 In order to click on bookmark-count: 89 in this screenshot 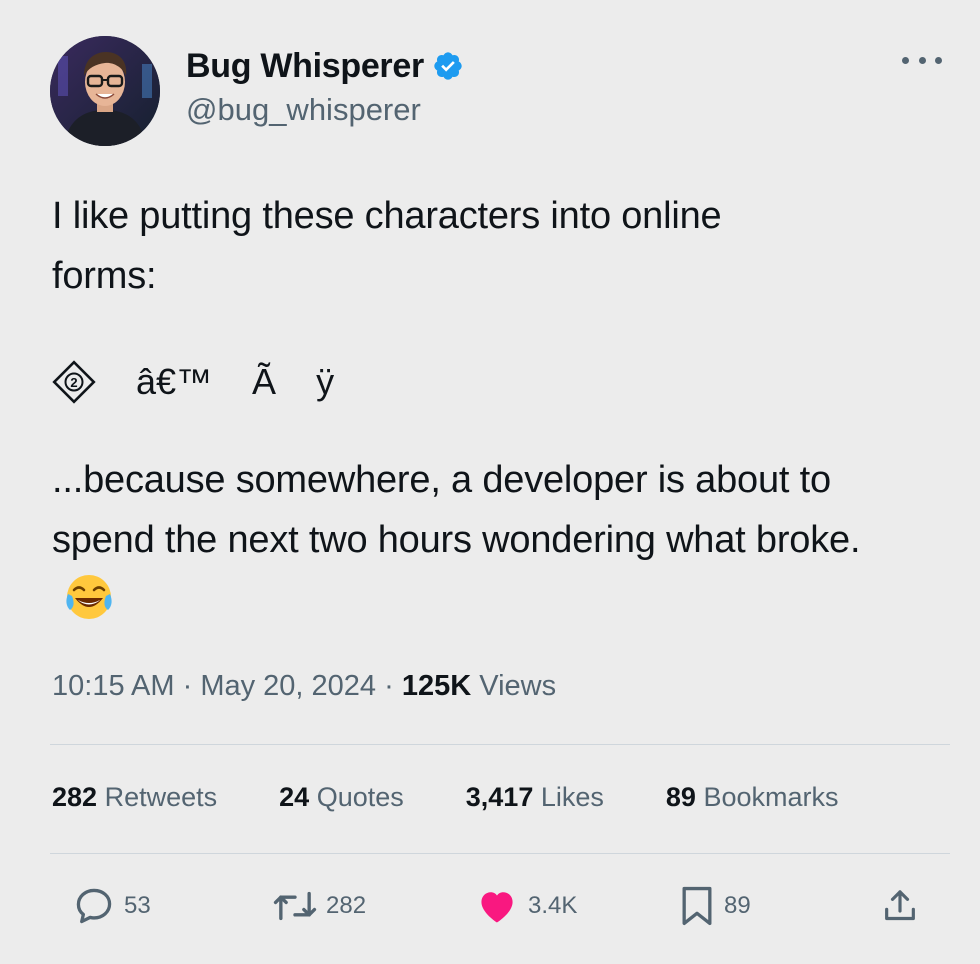, I will do `click(737, 905)`.